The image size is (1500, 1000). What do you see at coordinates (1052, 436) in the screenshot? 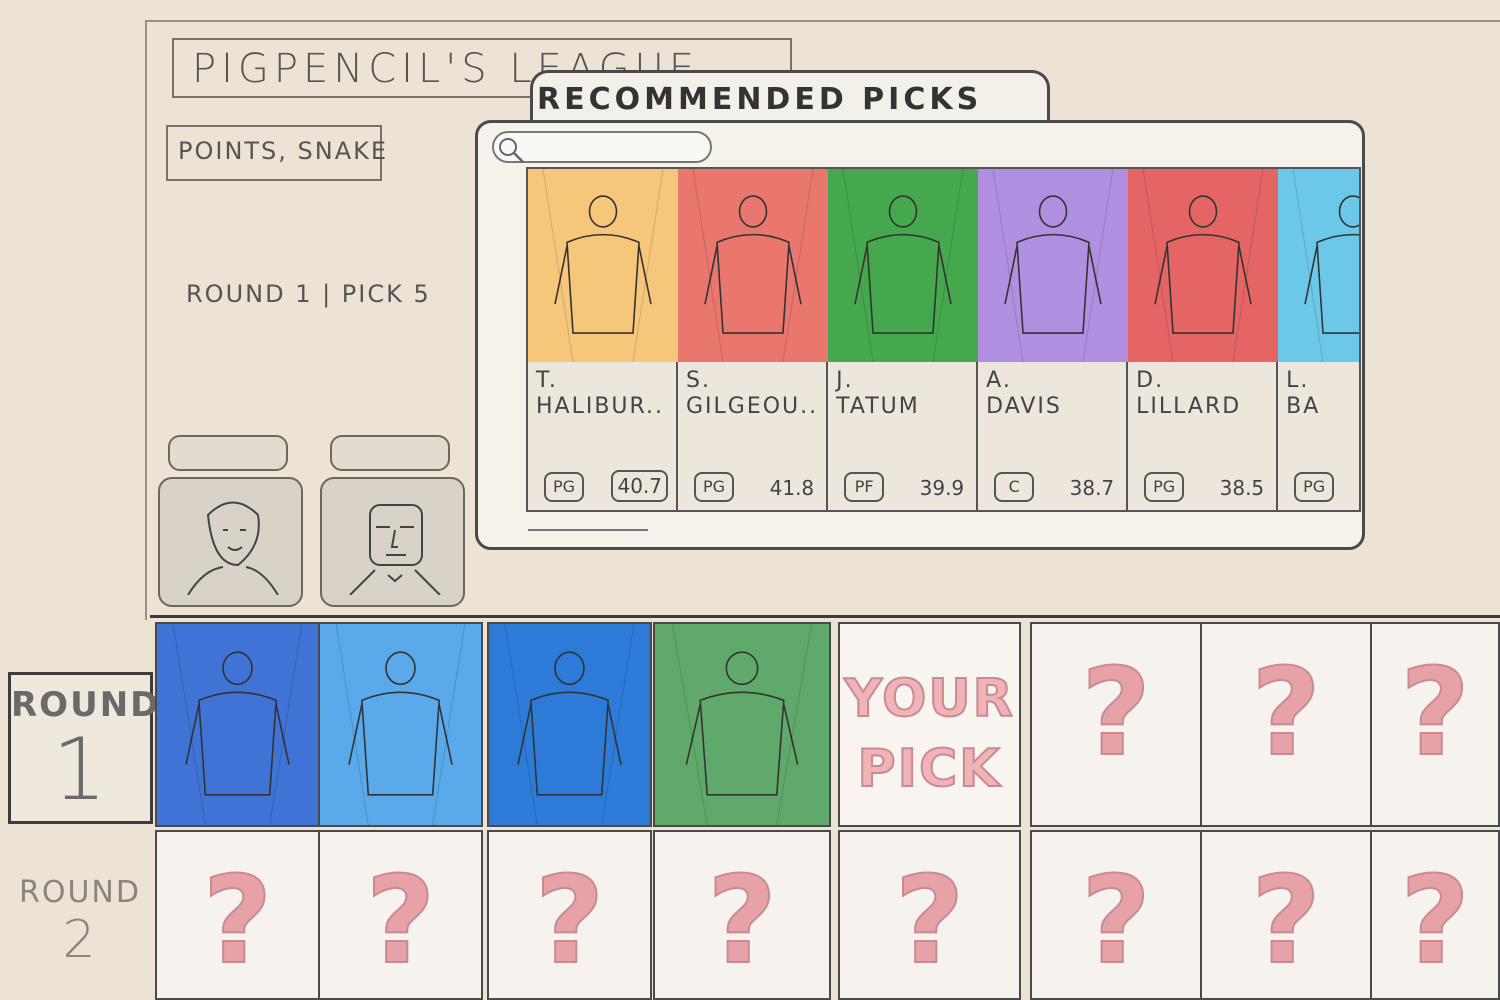
I see `player-info: A. DAVIS C 38.7` at bounding box center [1052, 436].